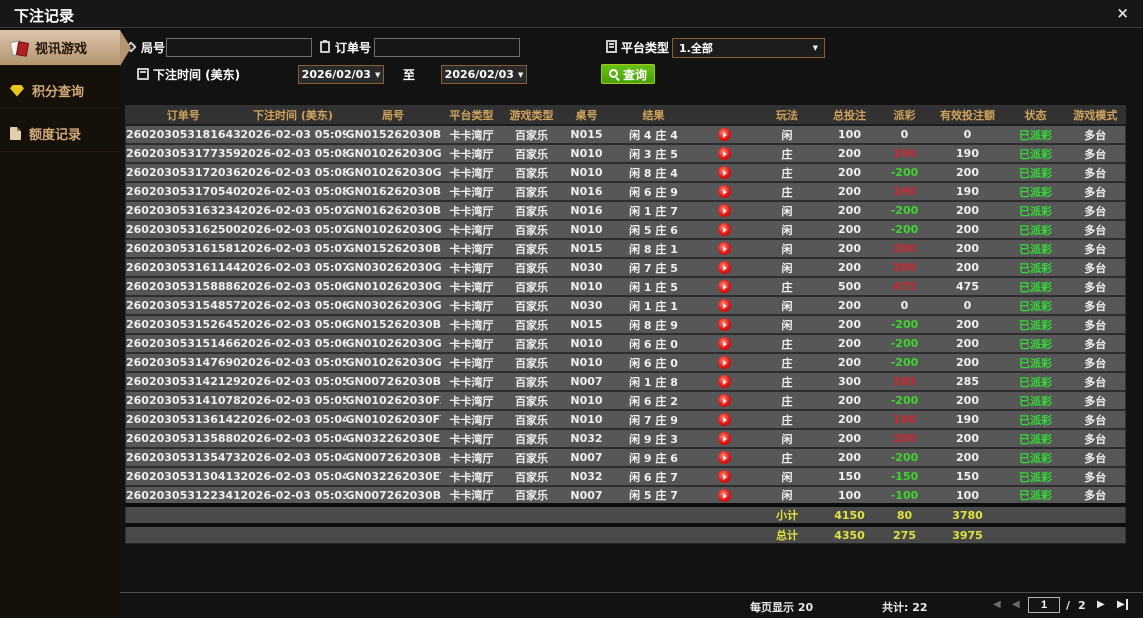 The image size is (1143, 618). Describe the element at coordinates (1095, 115) in the screenshot. I see `column-header: 游戏模式` at that location.